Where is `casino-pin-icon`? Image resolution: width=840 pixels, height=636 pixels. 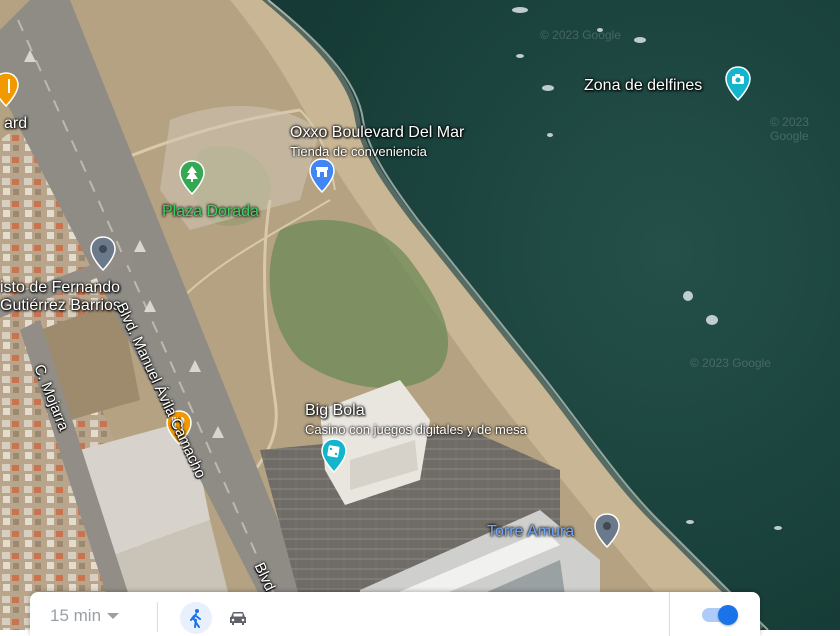 casino-pin-icon is located at coordinates (334, 456).